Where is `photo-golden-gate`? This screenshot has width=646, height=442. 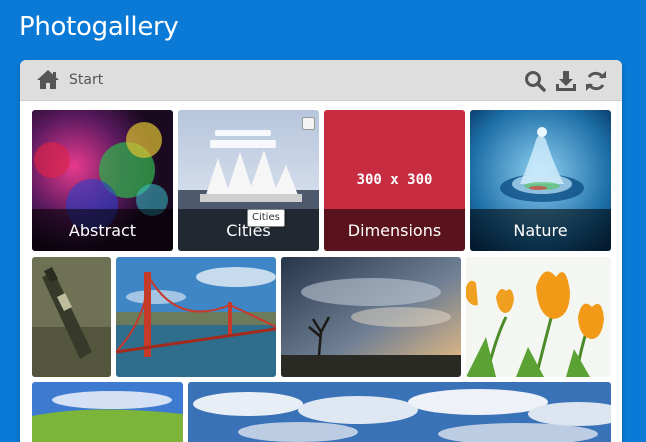 photo-golden-gate is located at coordinates (196, 317).